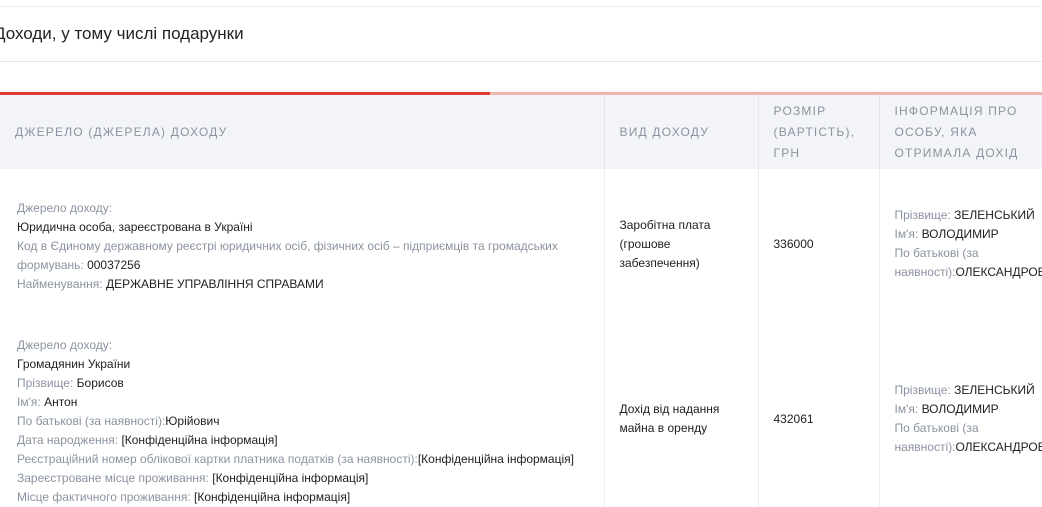 This screenshot has height=507, width=1042. I want to click on section-title: Доходи, у тому числі подарунки, so click(122, 33).